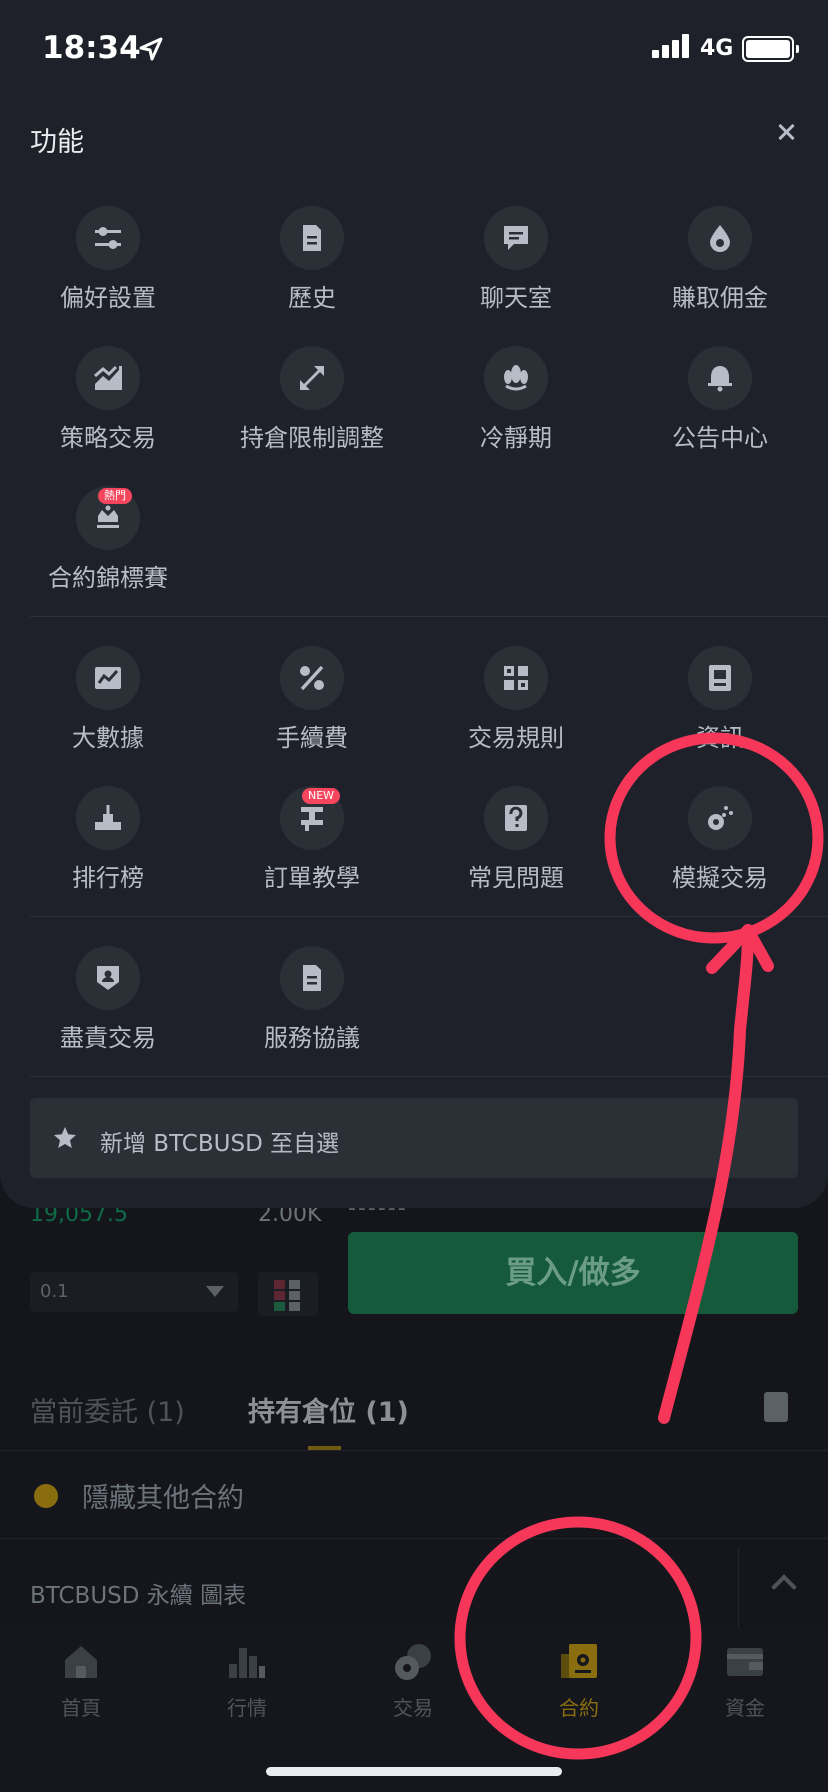 The height and width of the screenshot is (1792, 828). I want to click on chart-trend-icon, so click(108, 377).